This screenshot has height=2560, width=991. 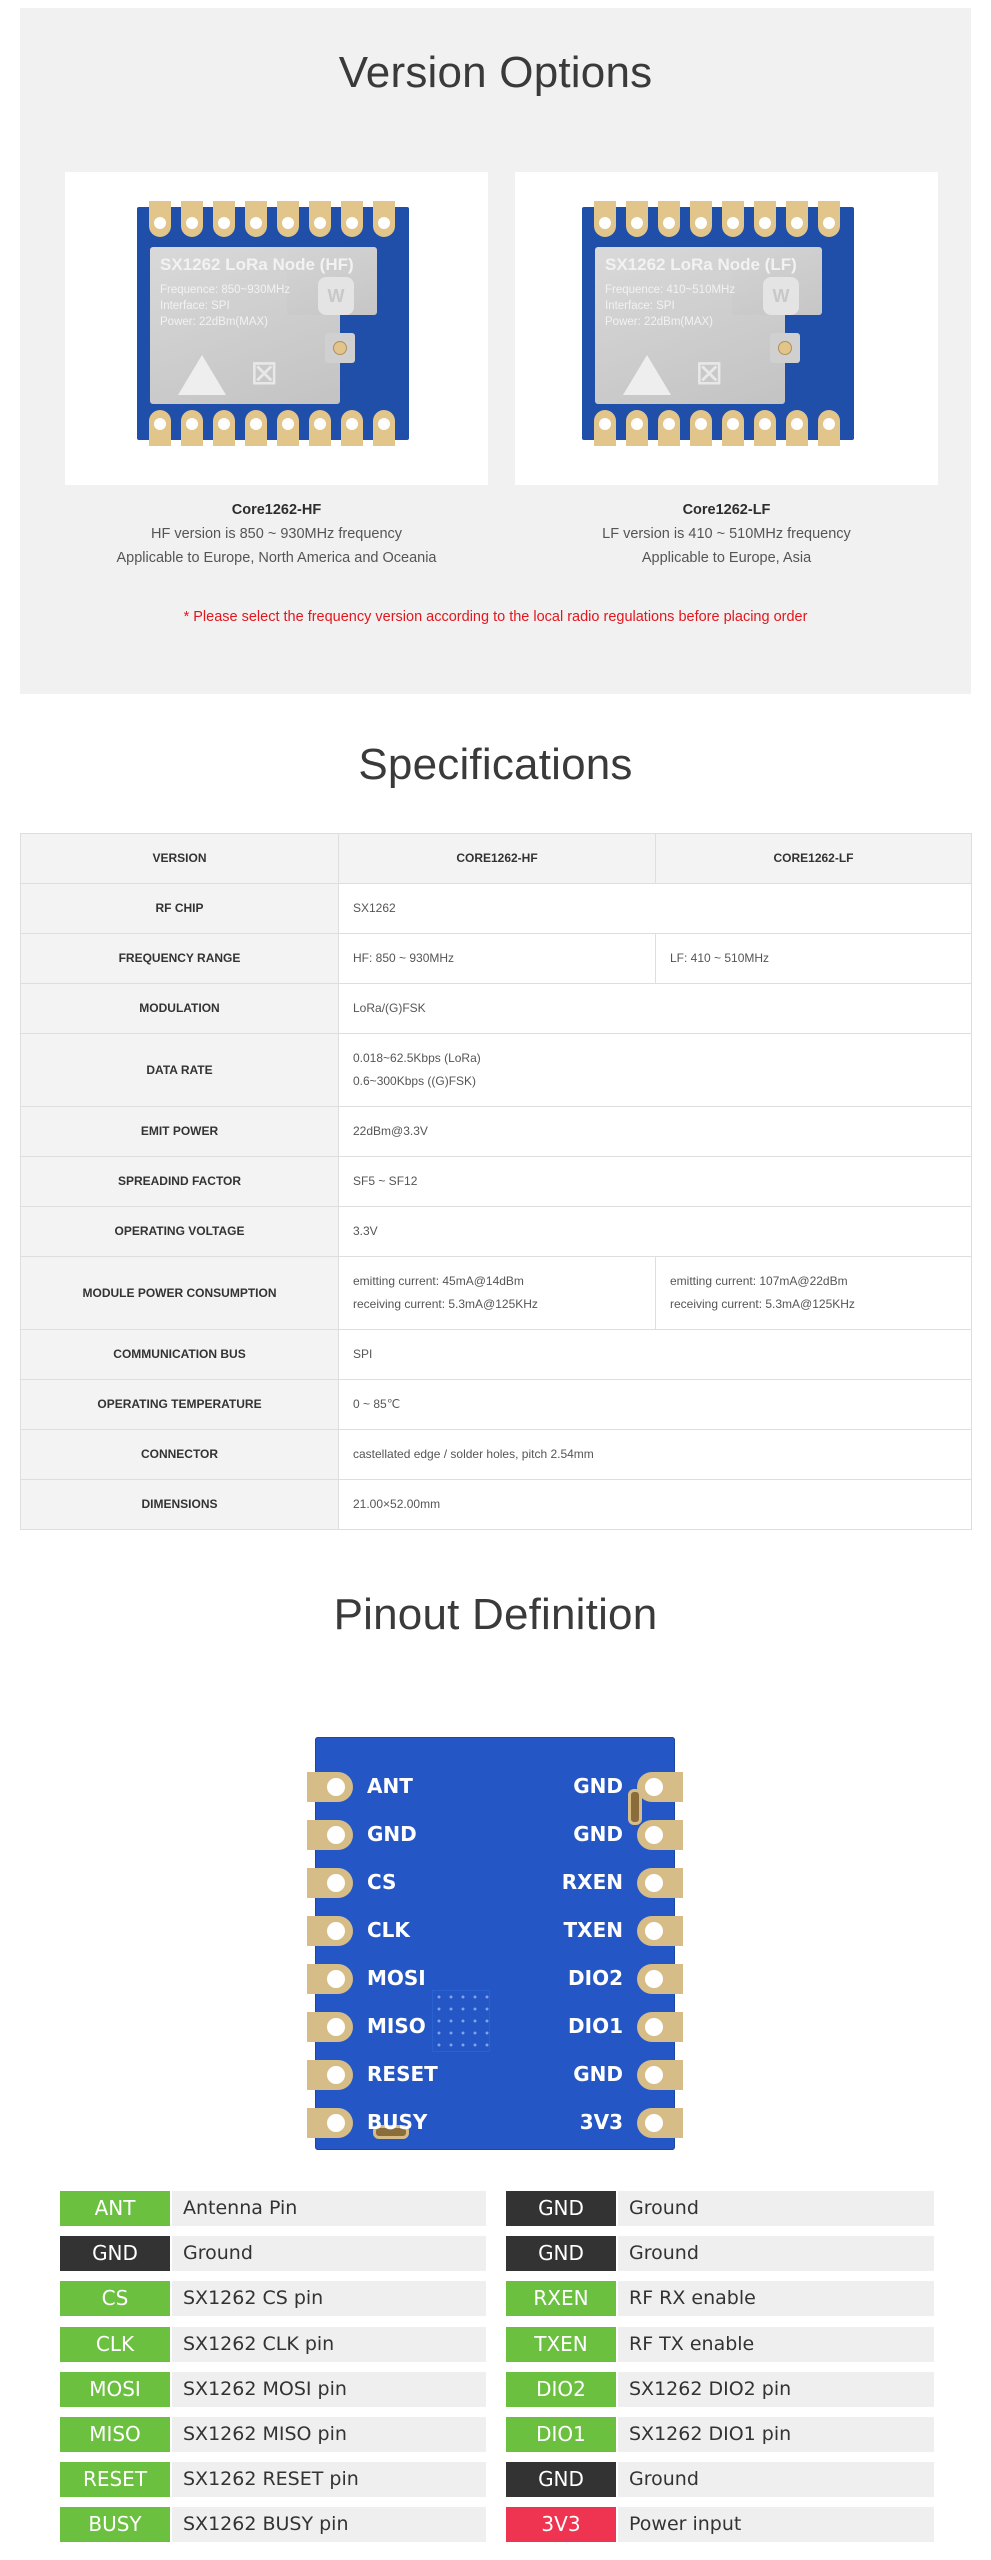 I want to click on ufl-antenna-connector-icon, so click(x=340, y=348).